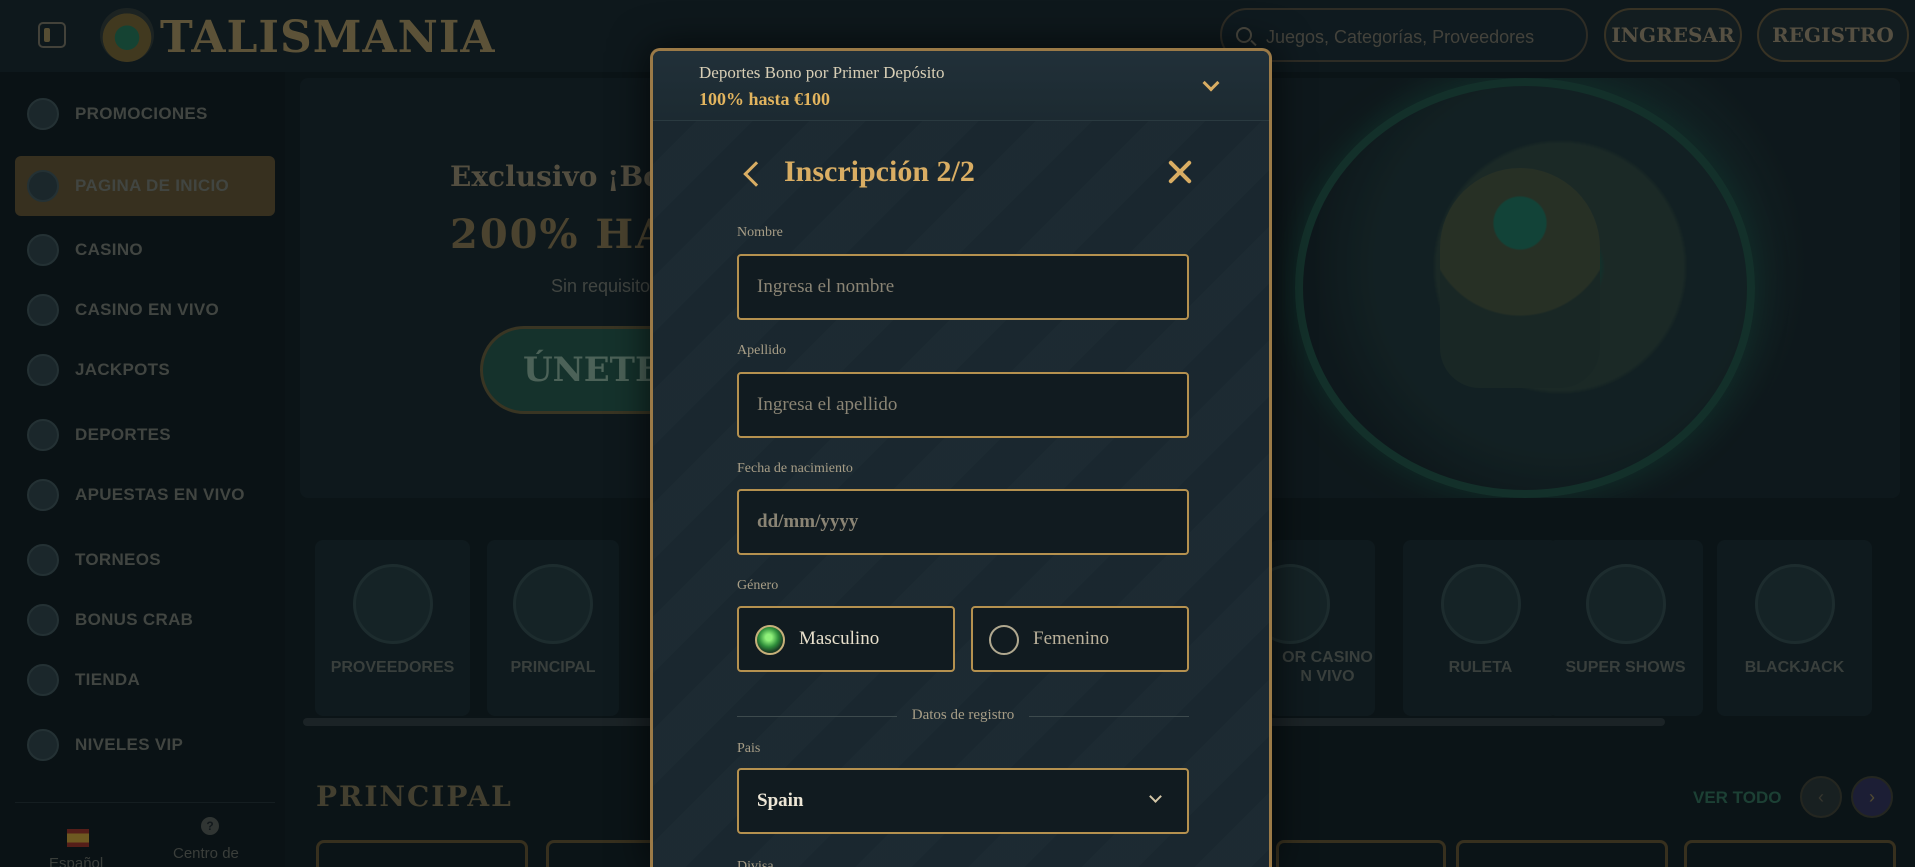 The width and height of the screenshot is (1915, 867). Describe the element at coordinates (756, 174) in the screenshot. I see `back-arrow-icon` at that location.